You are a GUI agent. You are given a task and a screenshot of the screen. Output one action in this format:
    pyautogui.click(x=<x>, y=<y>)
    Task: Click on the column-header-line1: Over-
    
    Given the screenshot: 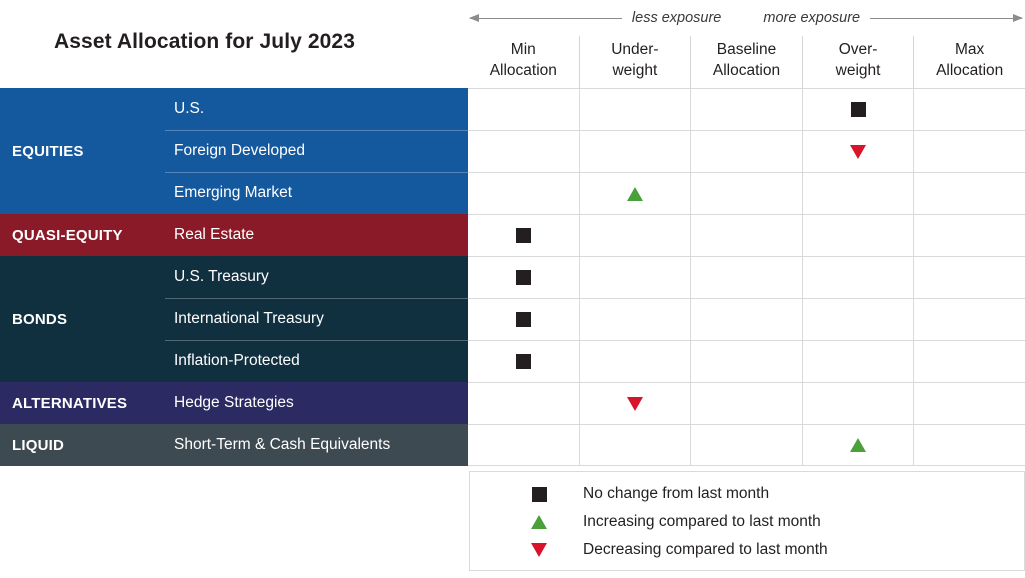 What is the action you would take?
    pyautogui.click(x=858, y=49)
    